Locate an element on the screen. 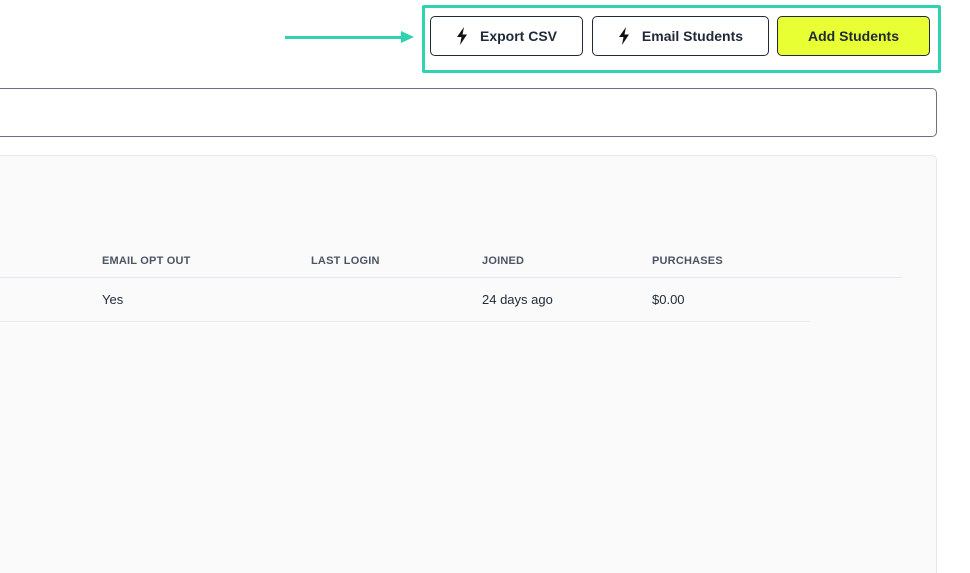 Image resolution: width=970 pixels, height=573 pixels. header-divider is located at coordinates (451, 277).